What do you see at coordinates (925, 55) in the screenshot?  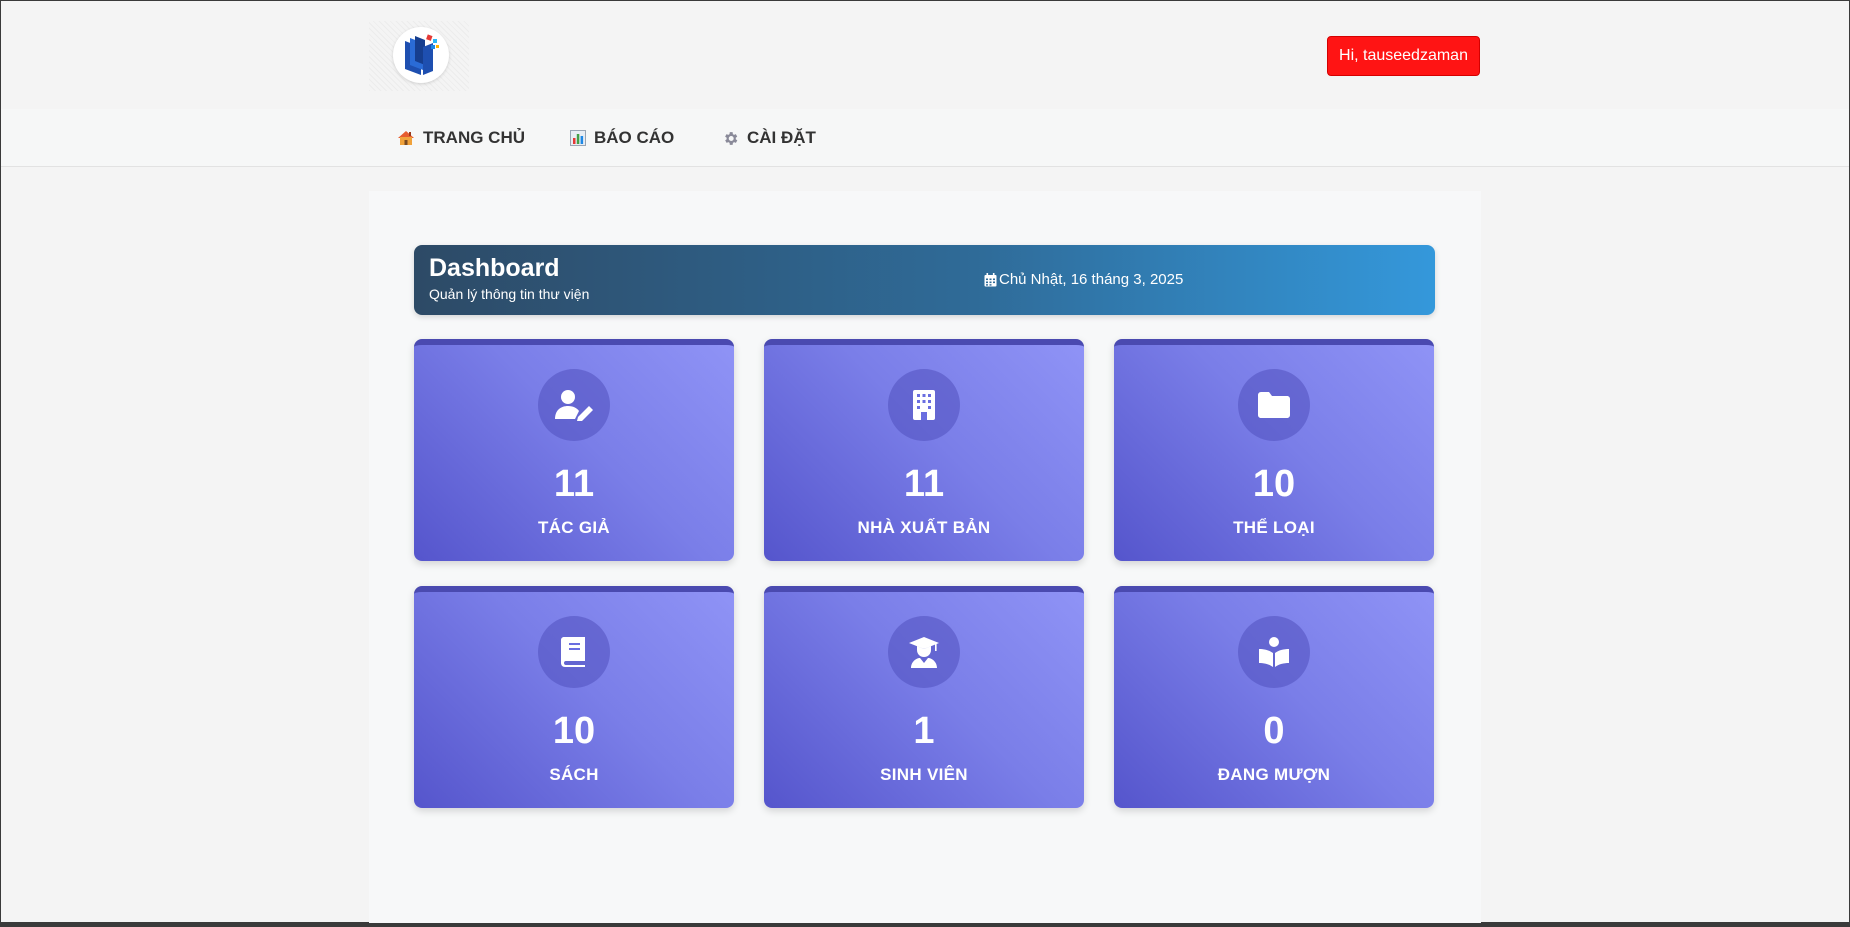 I see `top-header: Hi, tauseedzaman` at bounding box center [925, 55].